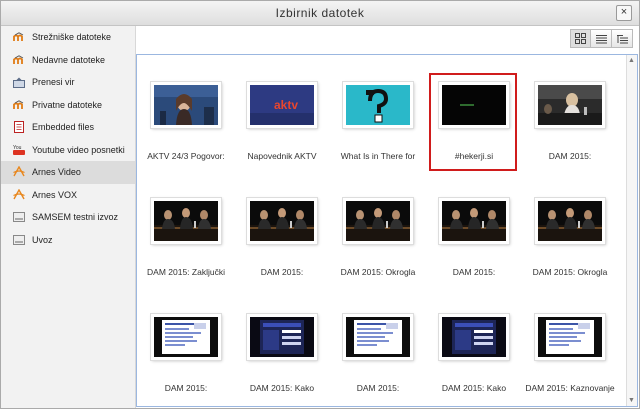  What do you see at coordinates (53, 82) in the screenshot?
I see `sidebar-item-label: Prenesi vir` at bounding box center [53, 82].